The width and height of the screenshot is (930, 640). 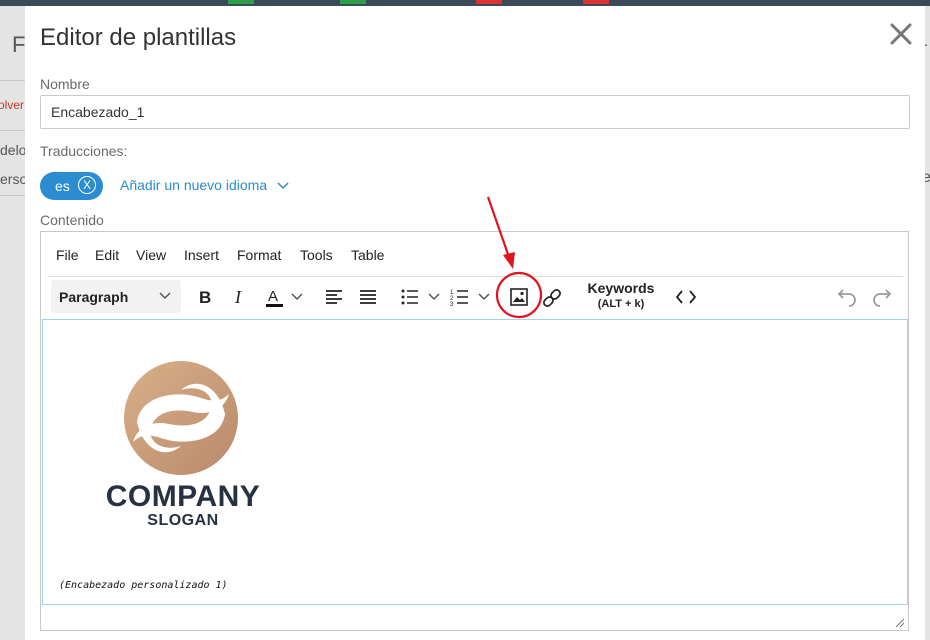 What do you see at coordinates (201, 255) in the screenshot?
I see `menu-insert: Insert` at bounding box center [201, 255].